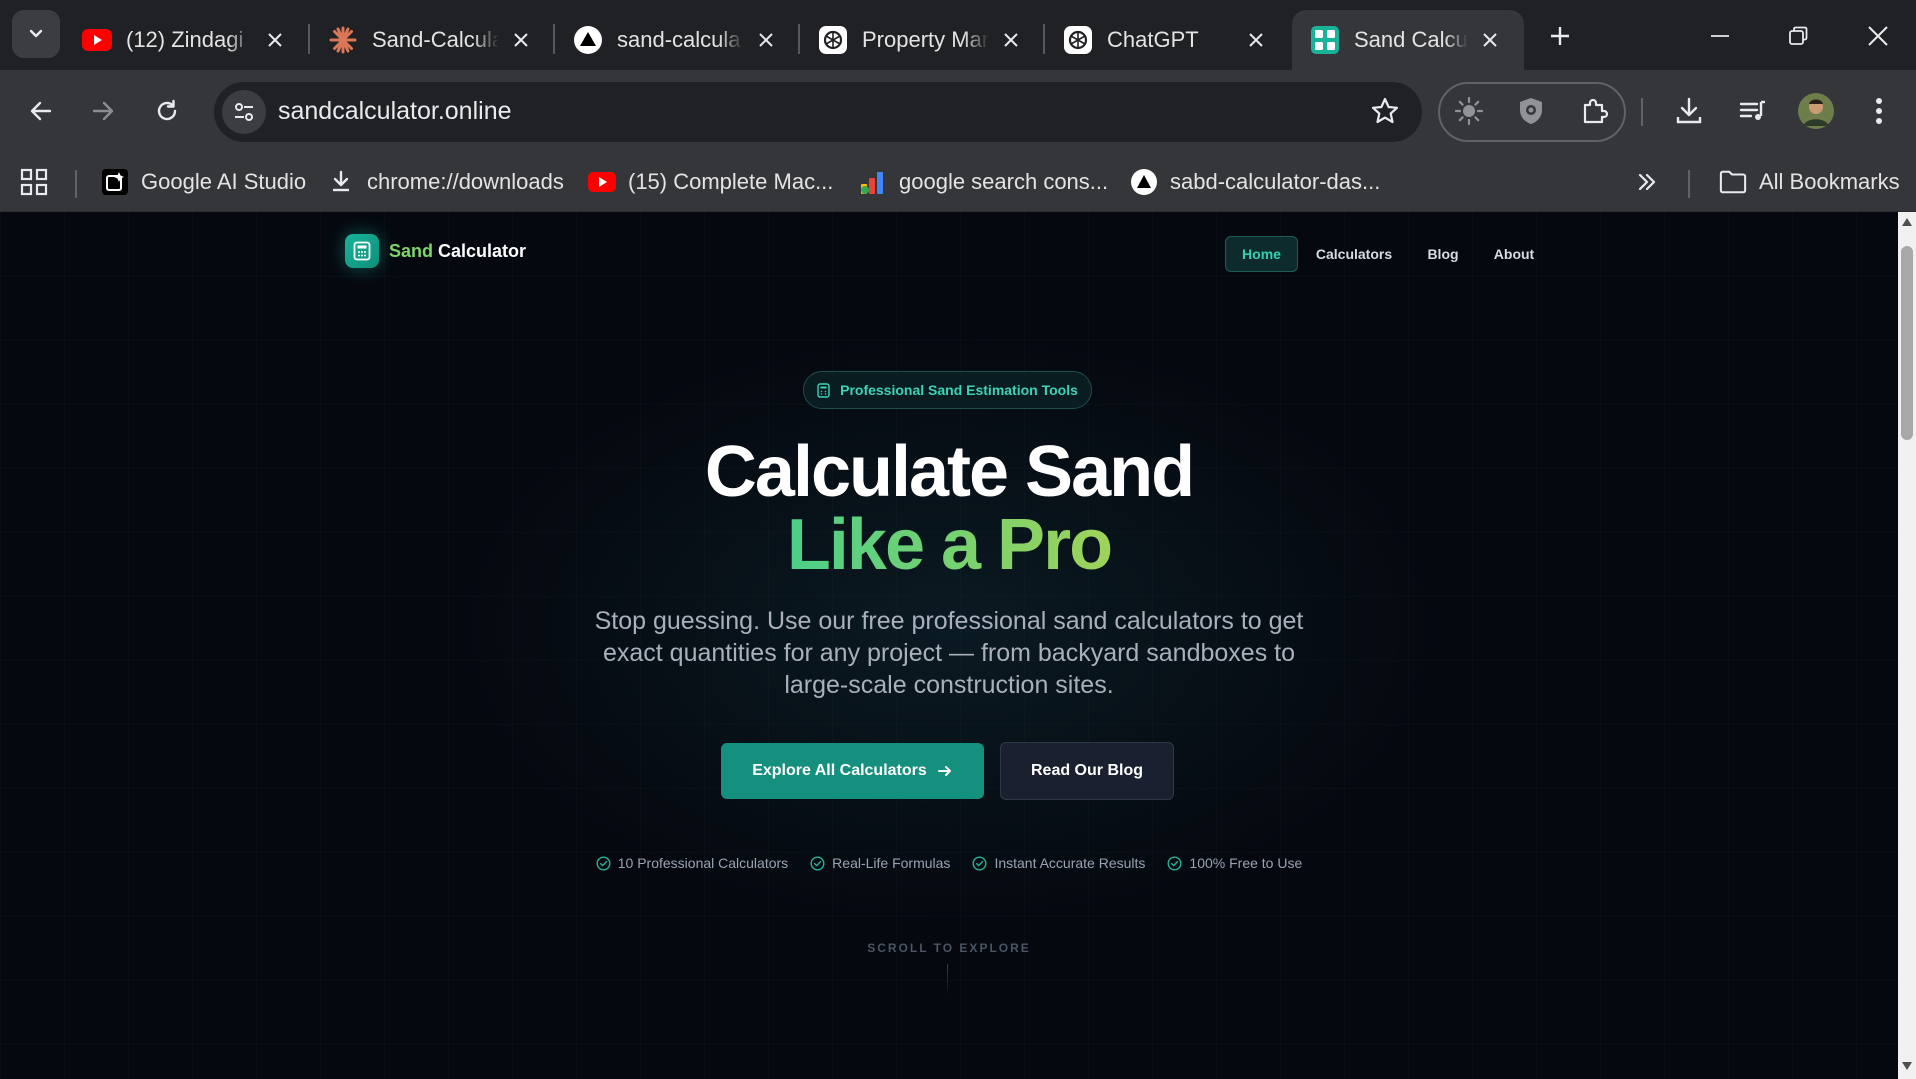 This screenshot has width=1916, height=1079. I want to click on tab-search-button, so click(36, 34).